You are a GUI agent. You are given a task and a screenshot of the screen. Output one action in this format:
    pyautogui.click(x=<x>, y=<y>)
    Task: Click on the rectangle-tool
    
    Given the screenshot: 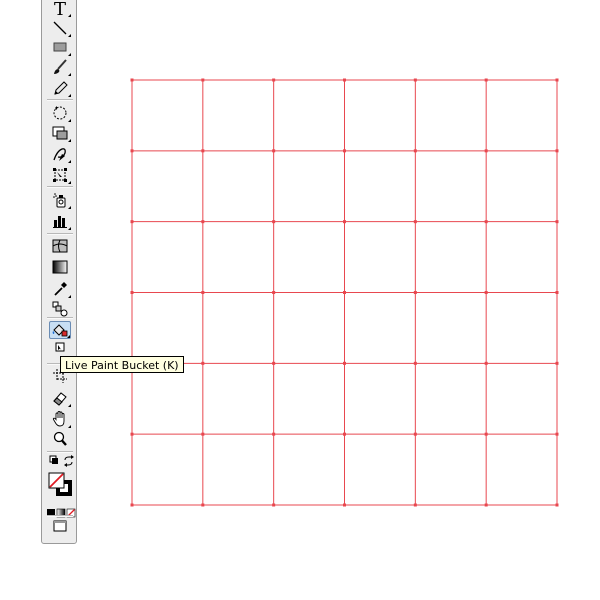 What is the action you would take?
    pyautogui.click(x=60, y=47)
    